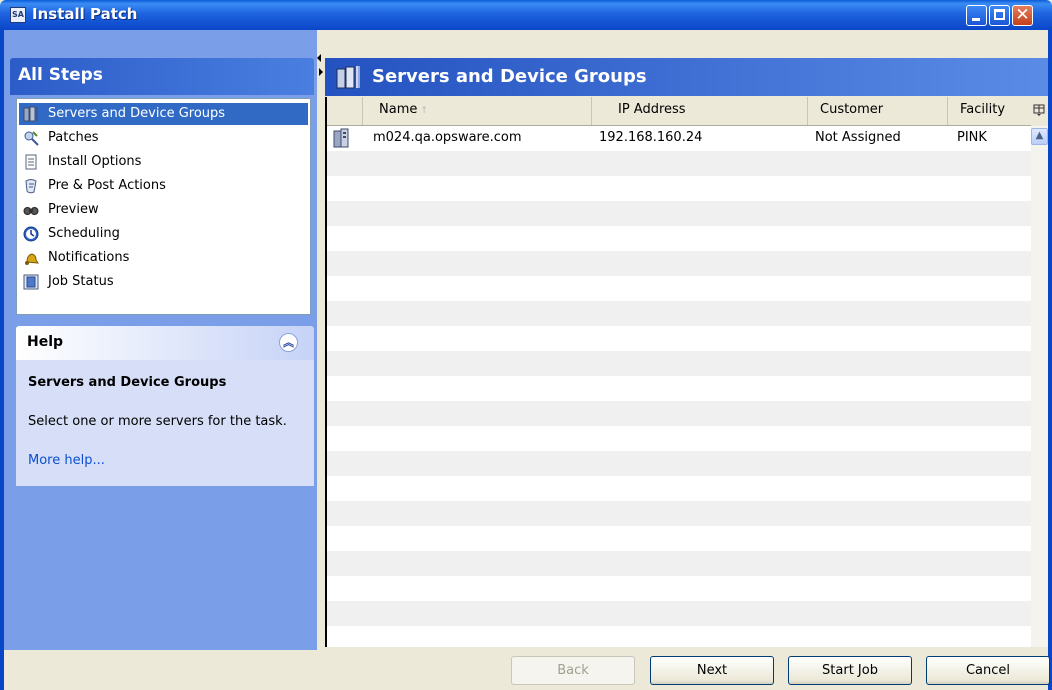  I want to click on minimize-icon, so click(976, 19).